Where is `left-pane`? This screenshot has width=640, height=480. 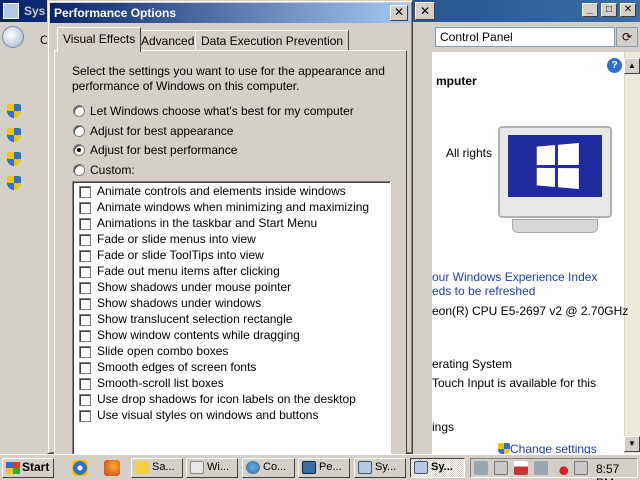 left-pane is located at coordinates (12, 238).